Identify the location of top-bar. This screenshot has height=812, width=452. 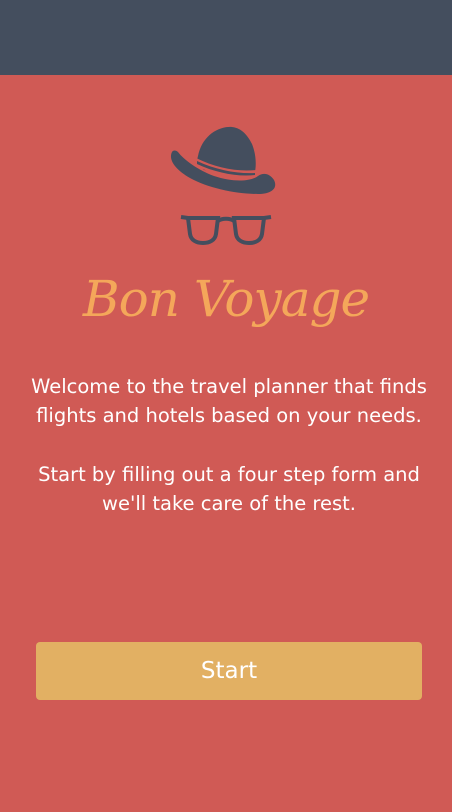
(226, 37).